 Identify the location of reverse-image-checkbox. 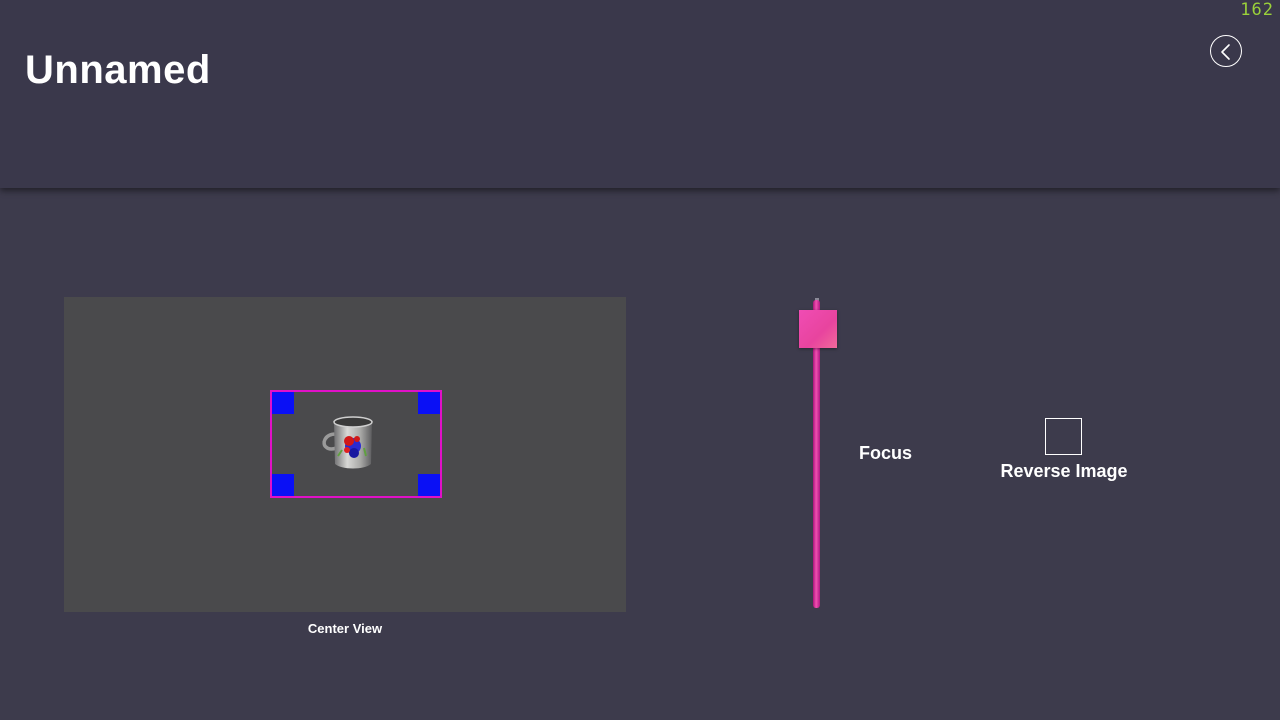
(1063, 436).